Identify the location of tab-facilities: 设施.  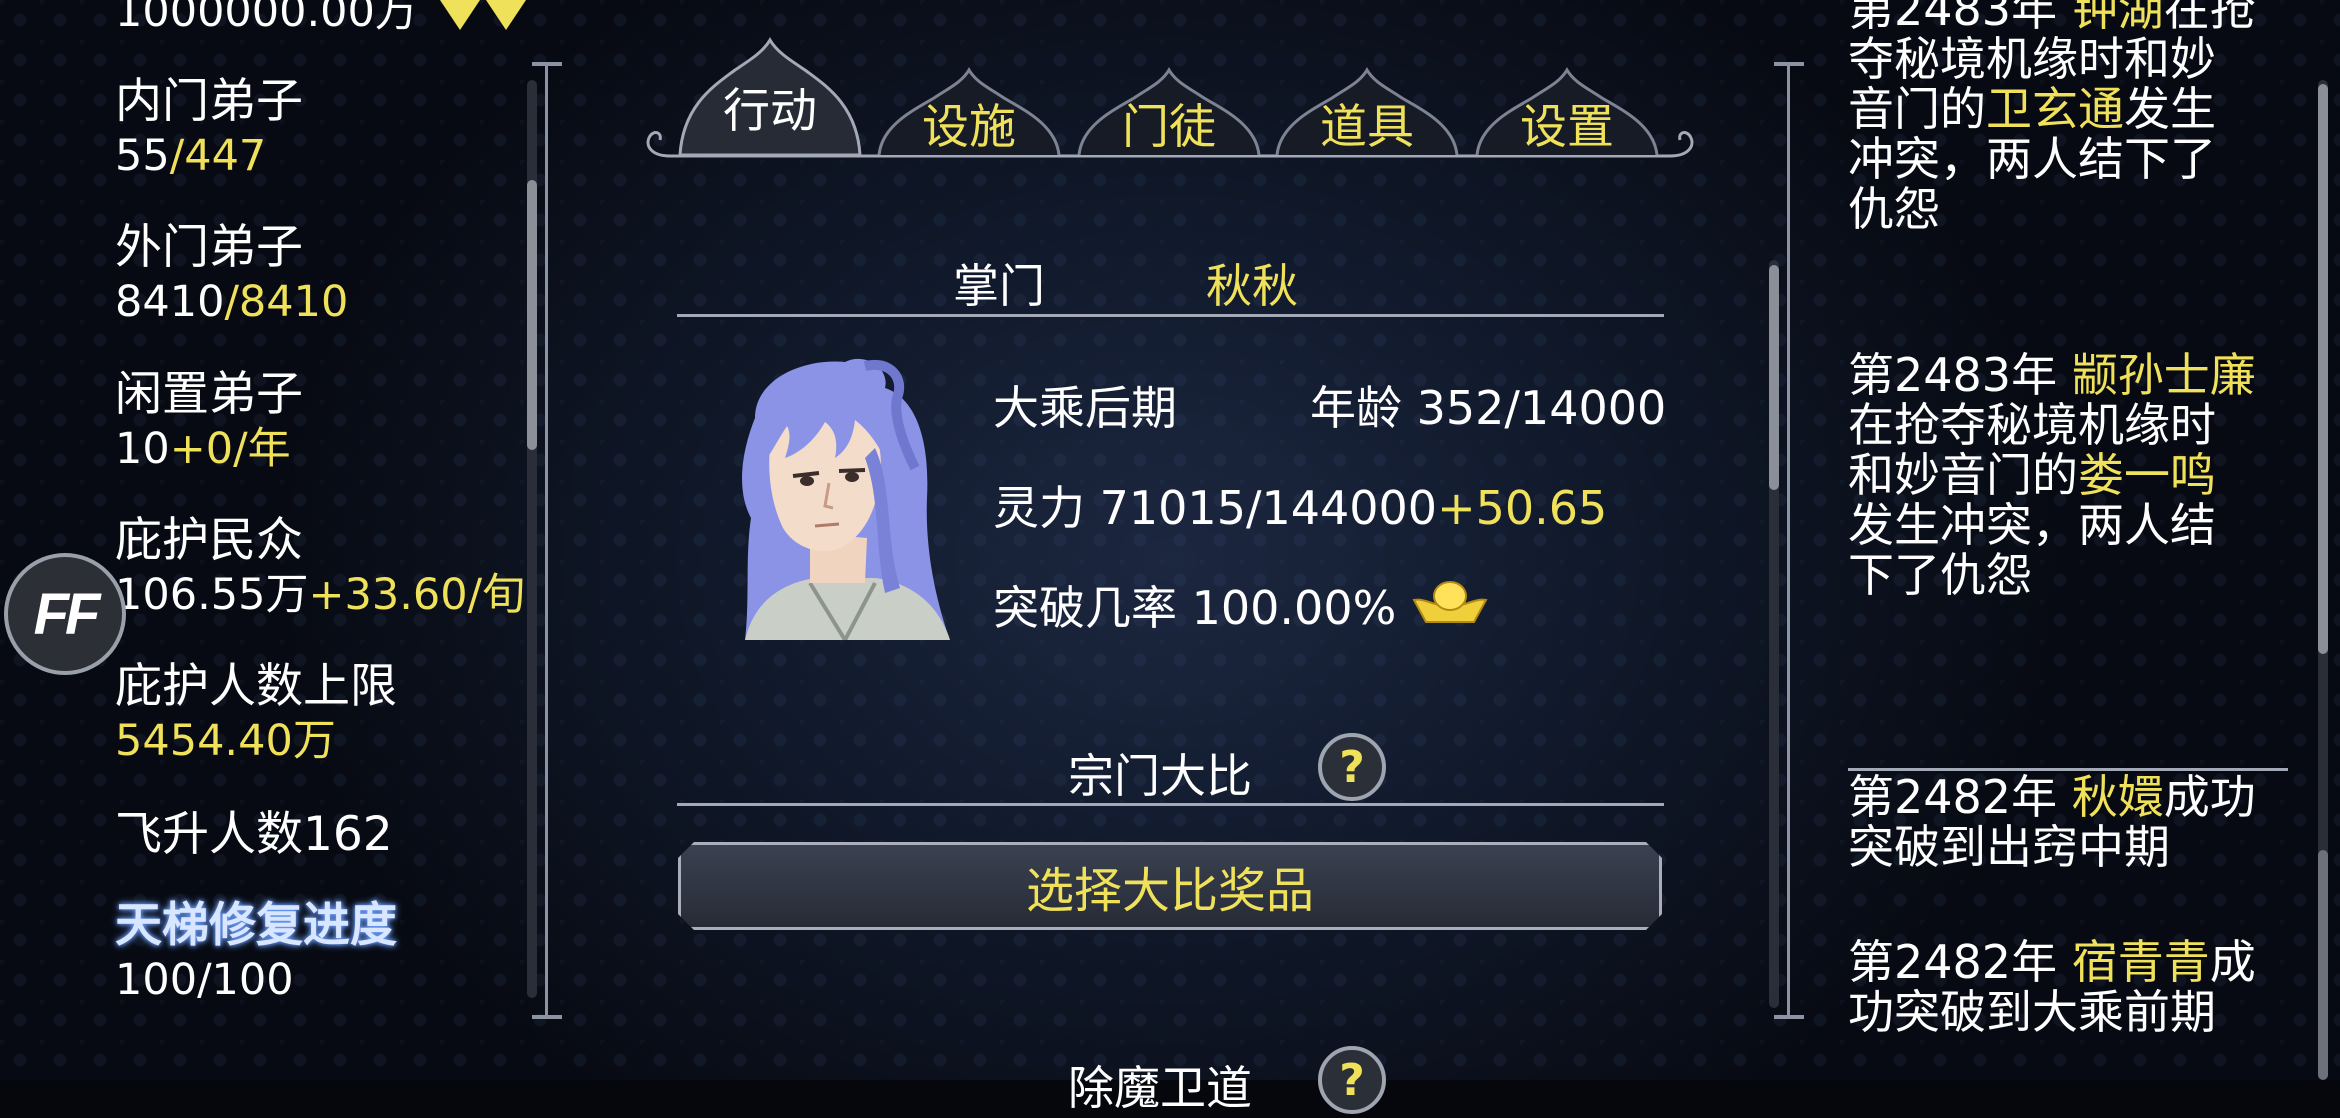
(969, 95).